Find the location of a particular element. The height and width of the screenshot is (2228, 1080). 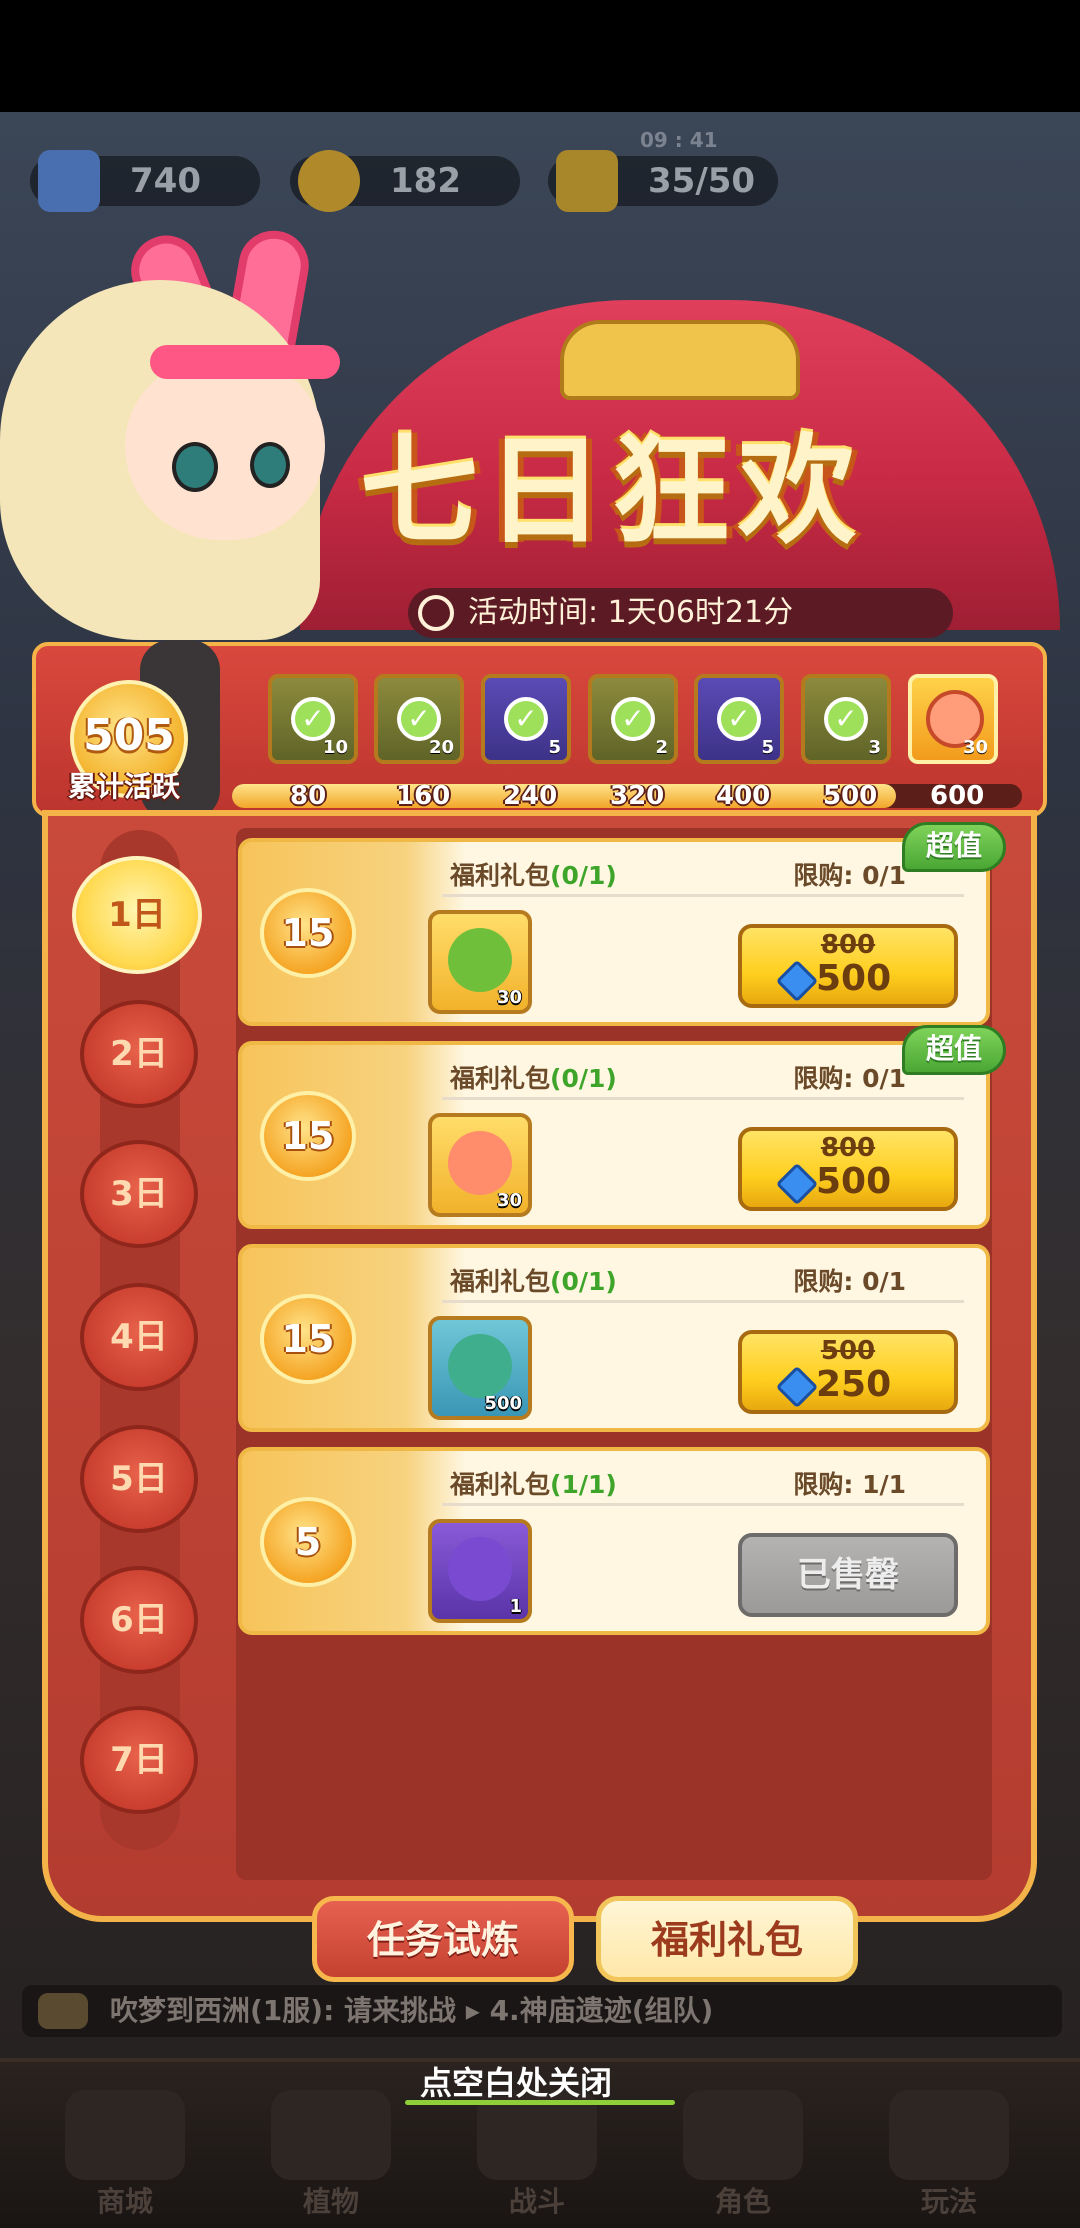

milestone-threshold: 160 is located at coordinates (423, 796).